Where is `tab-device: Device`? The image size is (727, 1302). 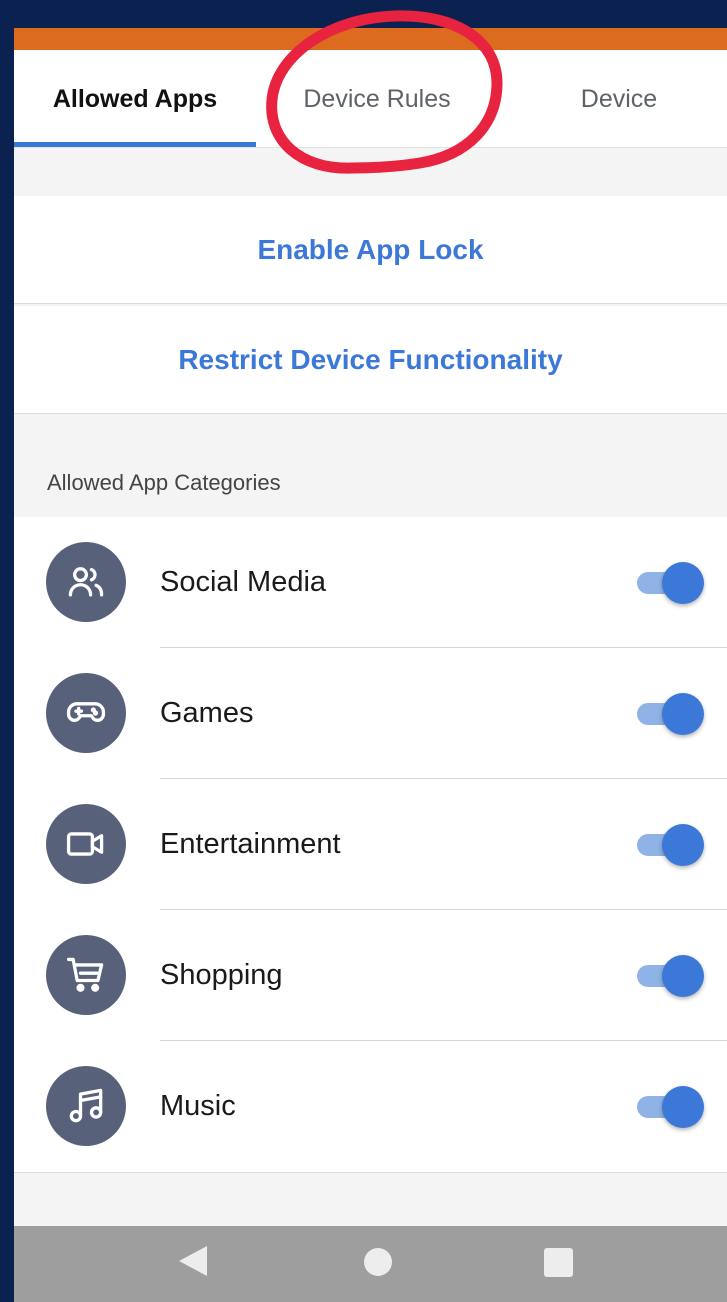
tab-device: Device is located at coordinates (612, 99).